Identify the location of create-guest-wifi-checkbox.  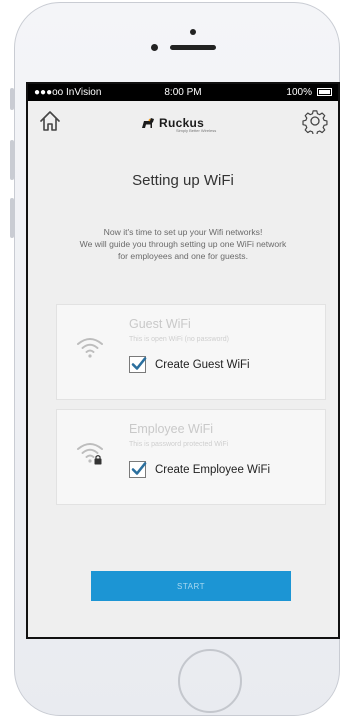
(138, 364).